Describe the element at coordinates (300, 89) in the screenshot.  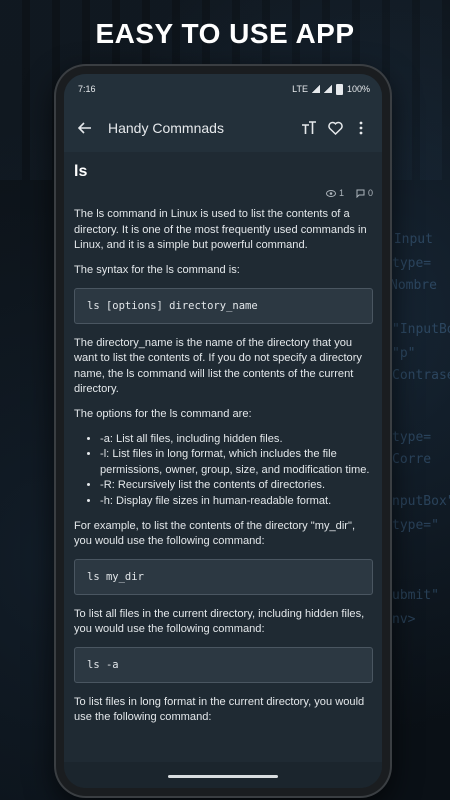
I see `network-type: LTE` at that location.